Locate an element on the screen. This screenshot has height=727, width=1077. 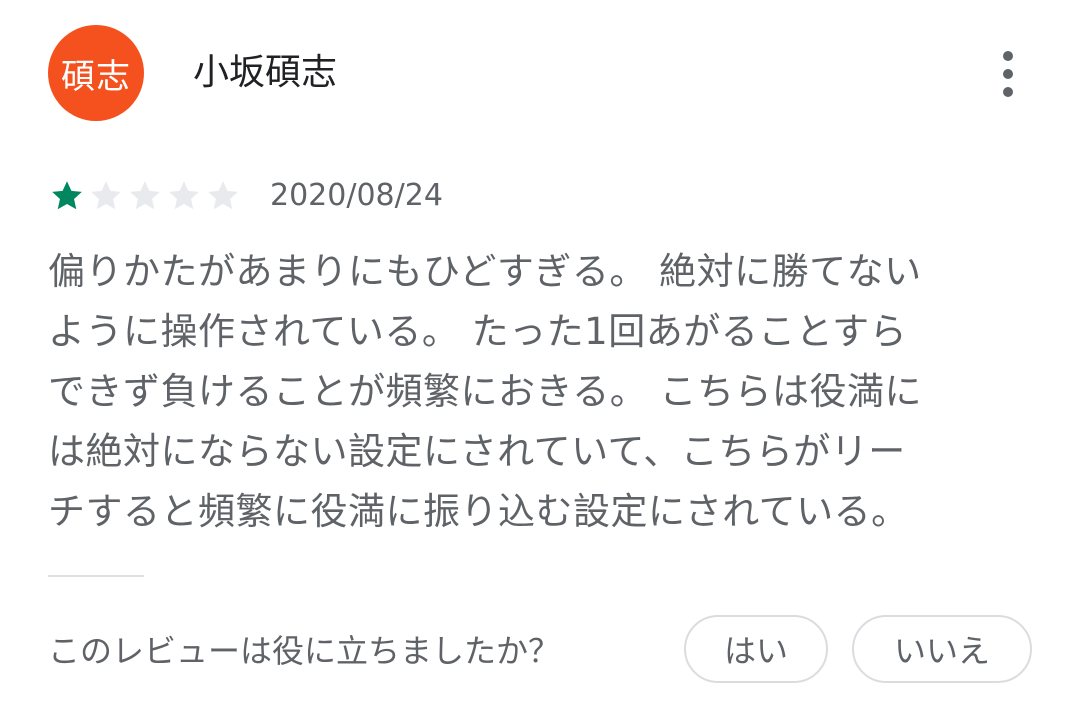
avatar: 碩志 is located at coordinates (96, 73).